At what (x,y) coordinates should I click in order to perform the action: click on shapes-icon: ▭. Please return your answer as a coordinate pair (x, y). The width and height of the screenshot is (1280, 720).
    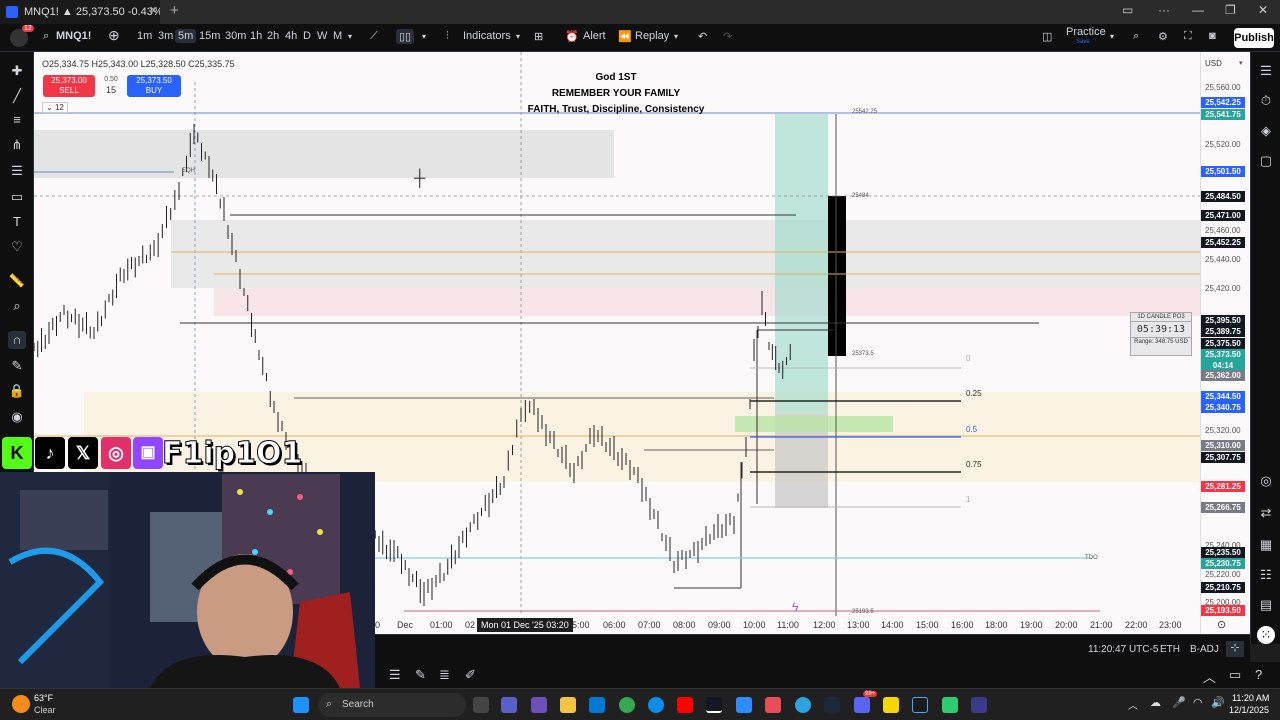
    Looking at the image, I should click on (17, 197).